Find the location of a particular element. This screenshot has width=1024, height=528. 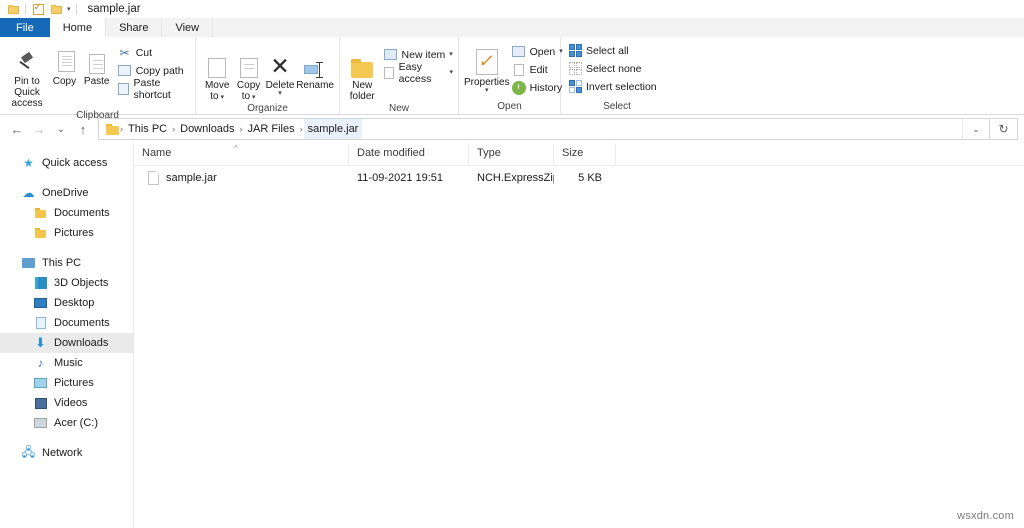

open-icon is located at coordinates (519, 52).